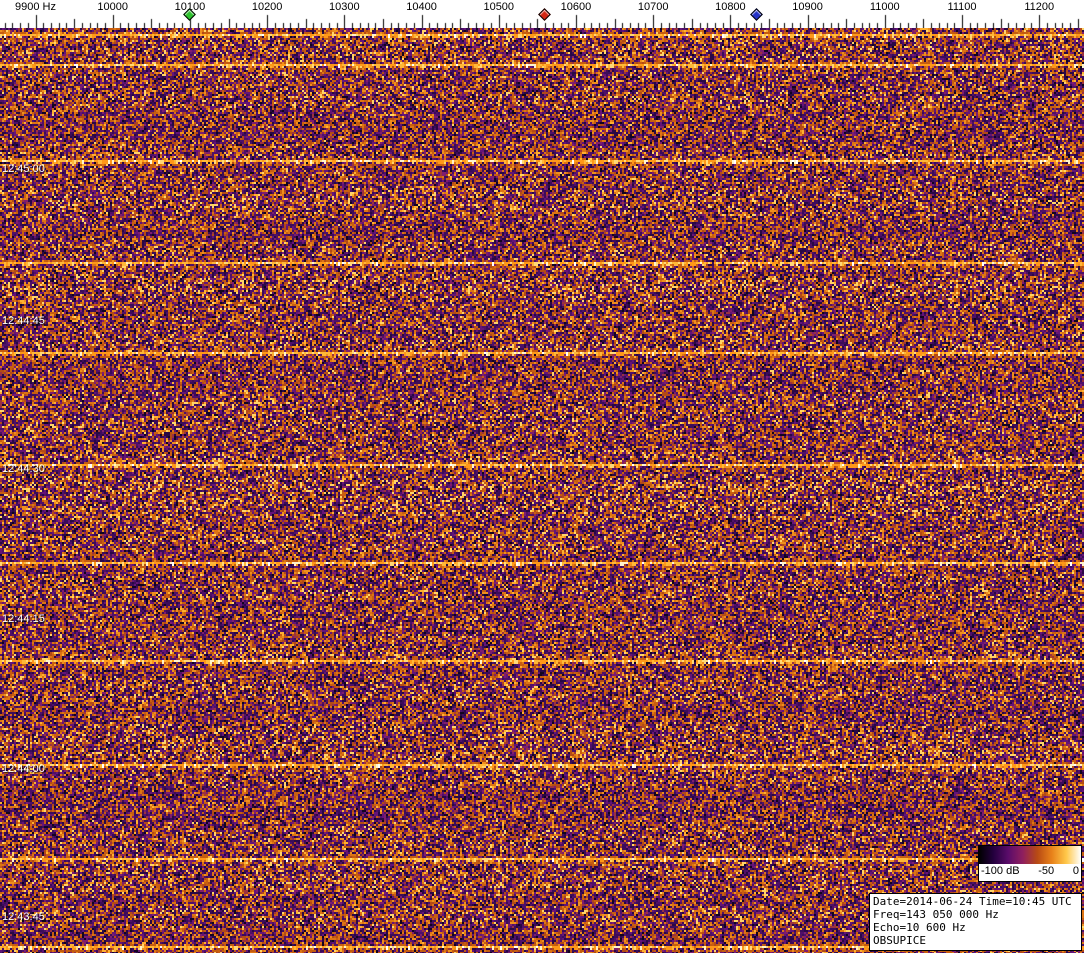 This screenshot has height=953, width=1084. I want to click on time-tick-label: 12:43:45, so click(23, 917).